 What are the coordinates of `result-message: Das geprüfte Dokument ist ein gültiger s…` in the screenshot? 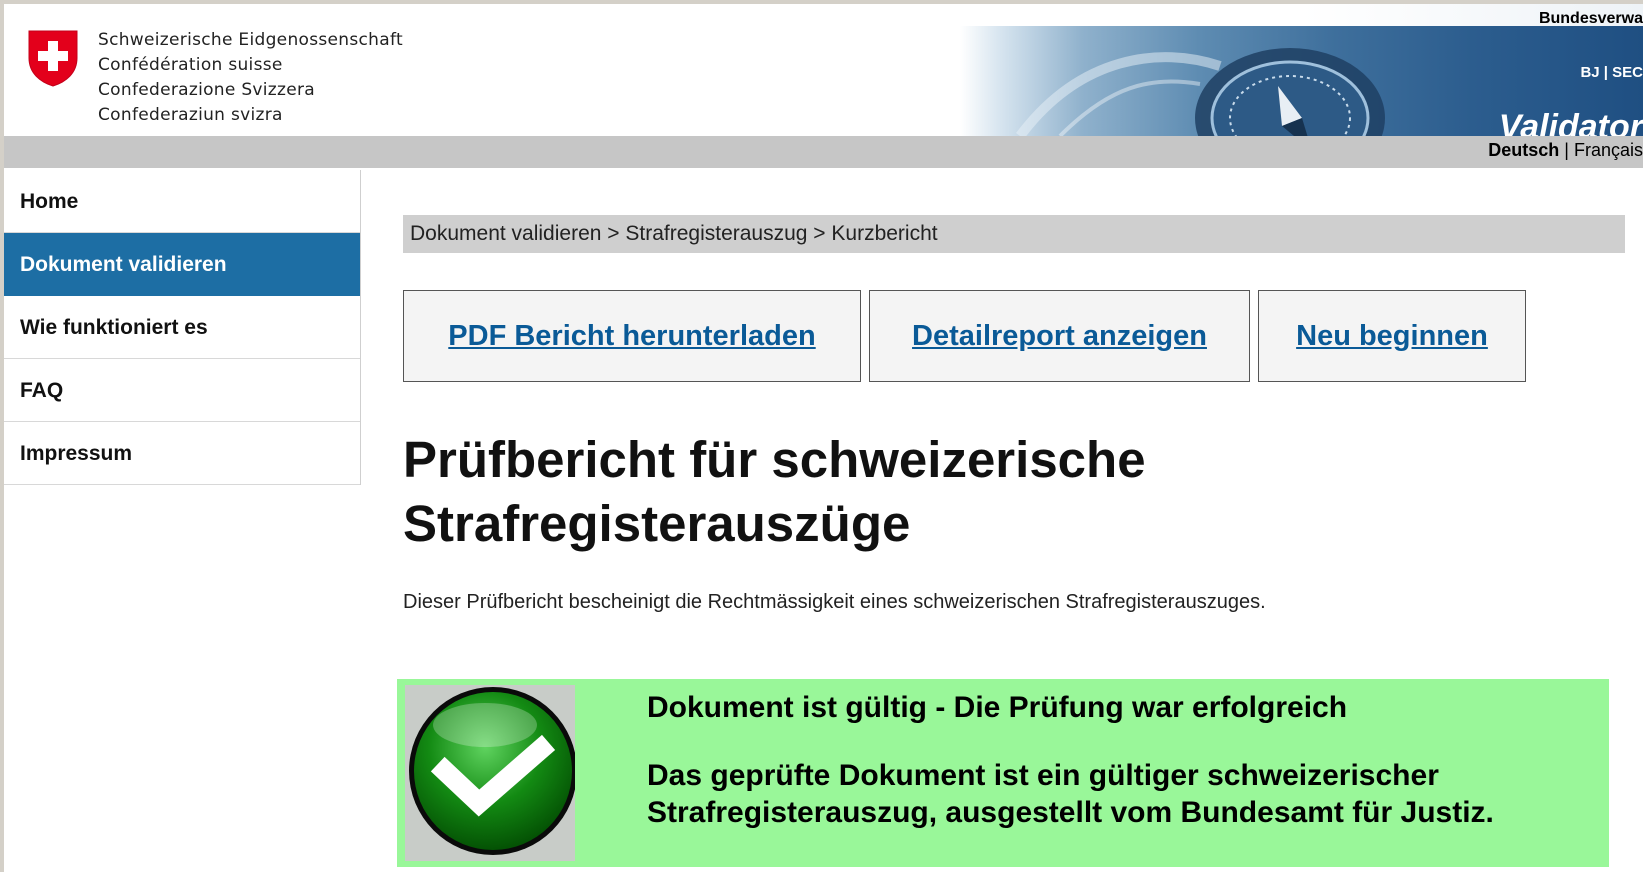 It's located at (1117, 794).